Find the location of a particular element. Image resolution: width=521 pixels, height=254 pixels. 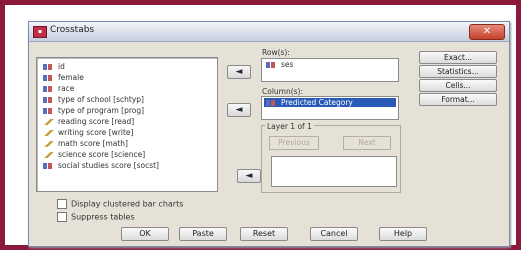

list-item: ses is located at coordinates (330, 64).